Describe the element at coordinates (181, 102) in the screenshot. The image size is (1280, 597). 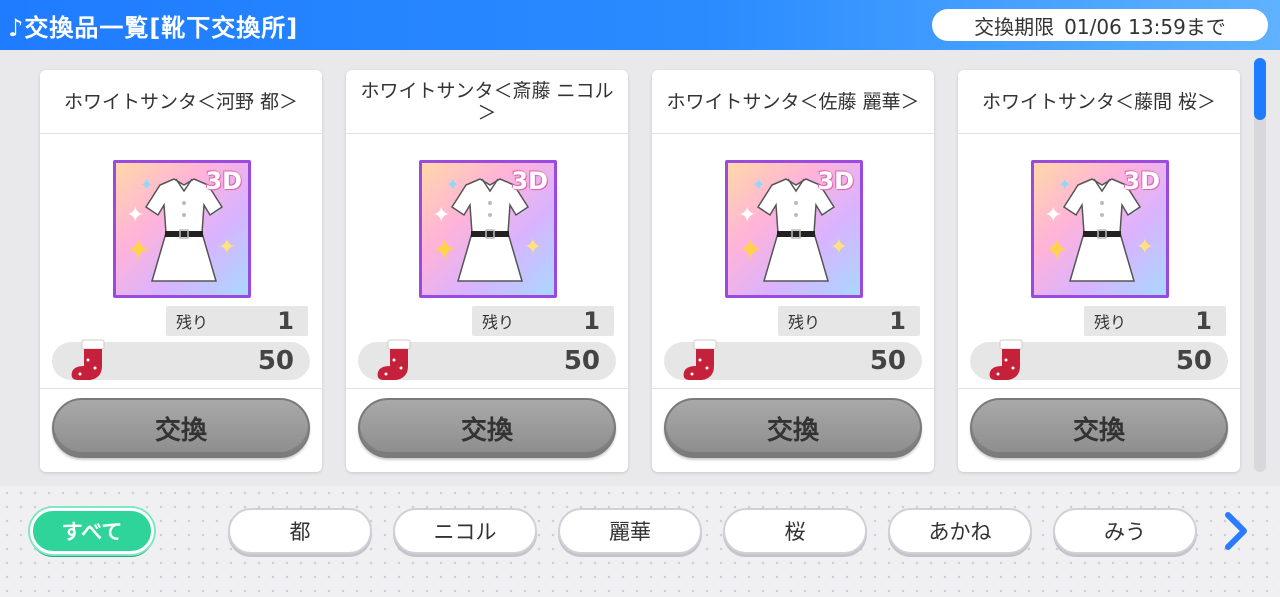
I see `item-name: ホワイトサンタ＜河野 都＞` at that location.